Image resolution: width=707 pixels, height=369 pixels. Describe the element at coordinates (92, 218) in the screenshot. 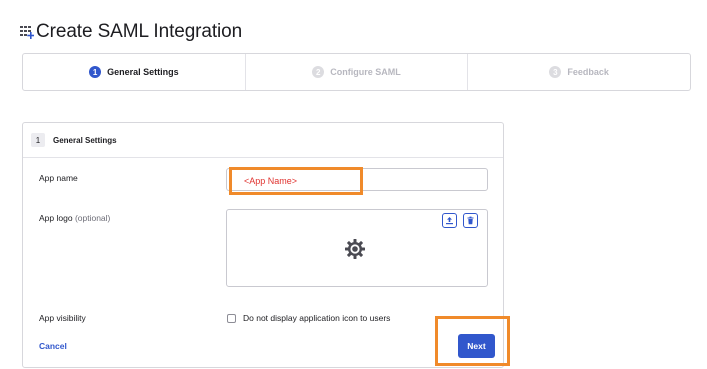

I see `optional-hint: (optional)` at that location.